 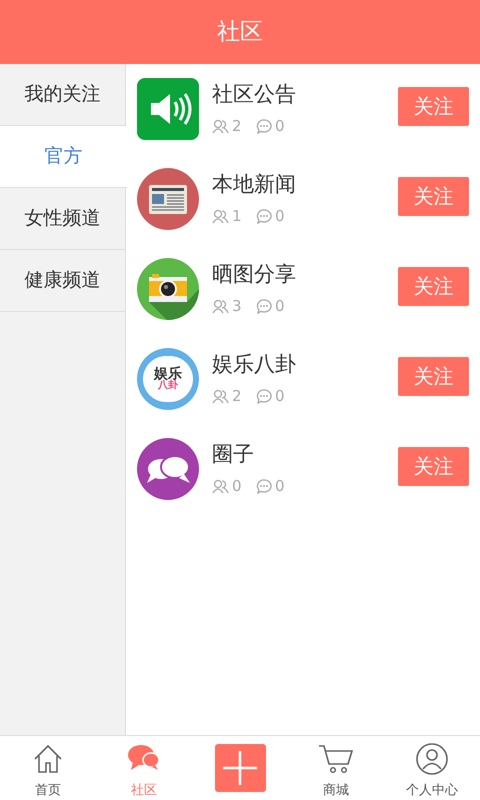 I want to click on plus-icon, so click(x=240, y=768).